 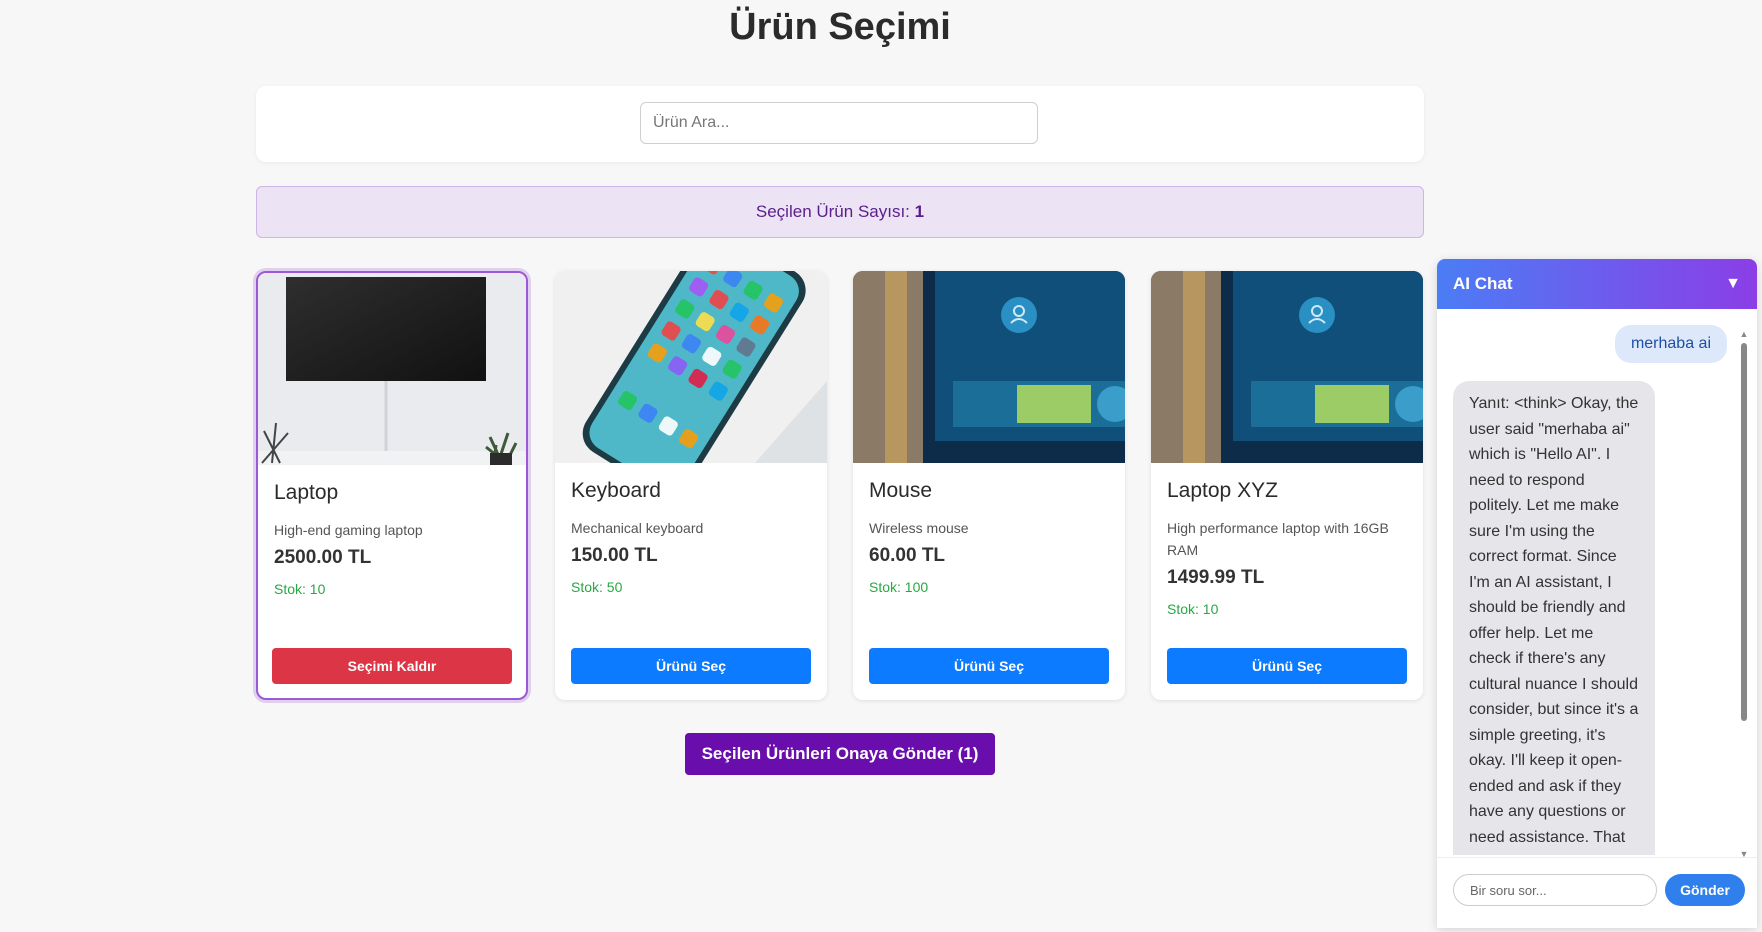 I want to click on selected-count-label: Seçilen Ürün Sayısı:, so click(x=832, y=211).